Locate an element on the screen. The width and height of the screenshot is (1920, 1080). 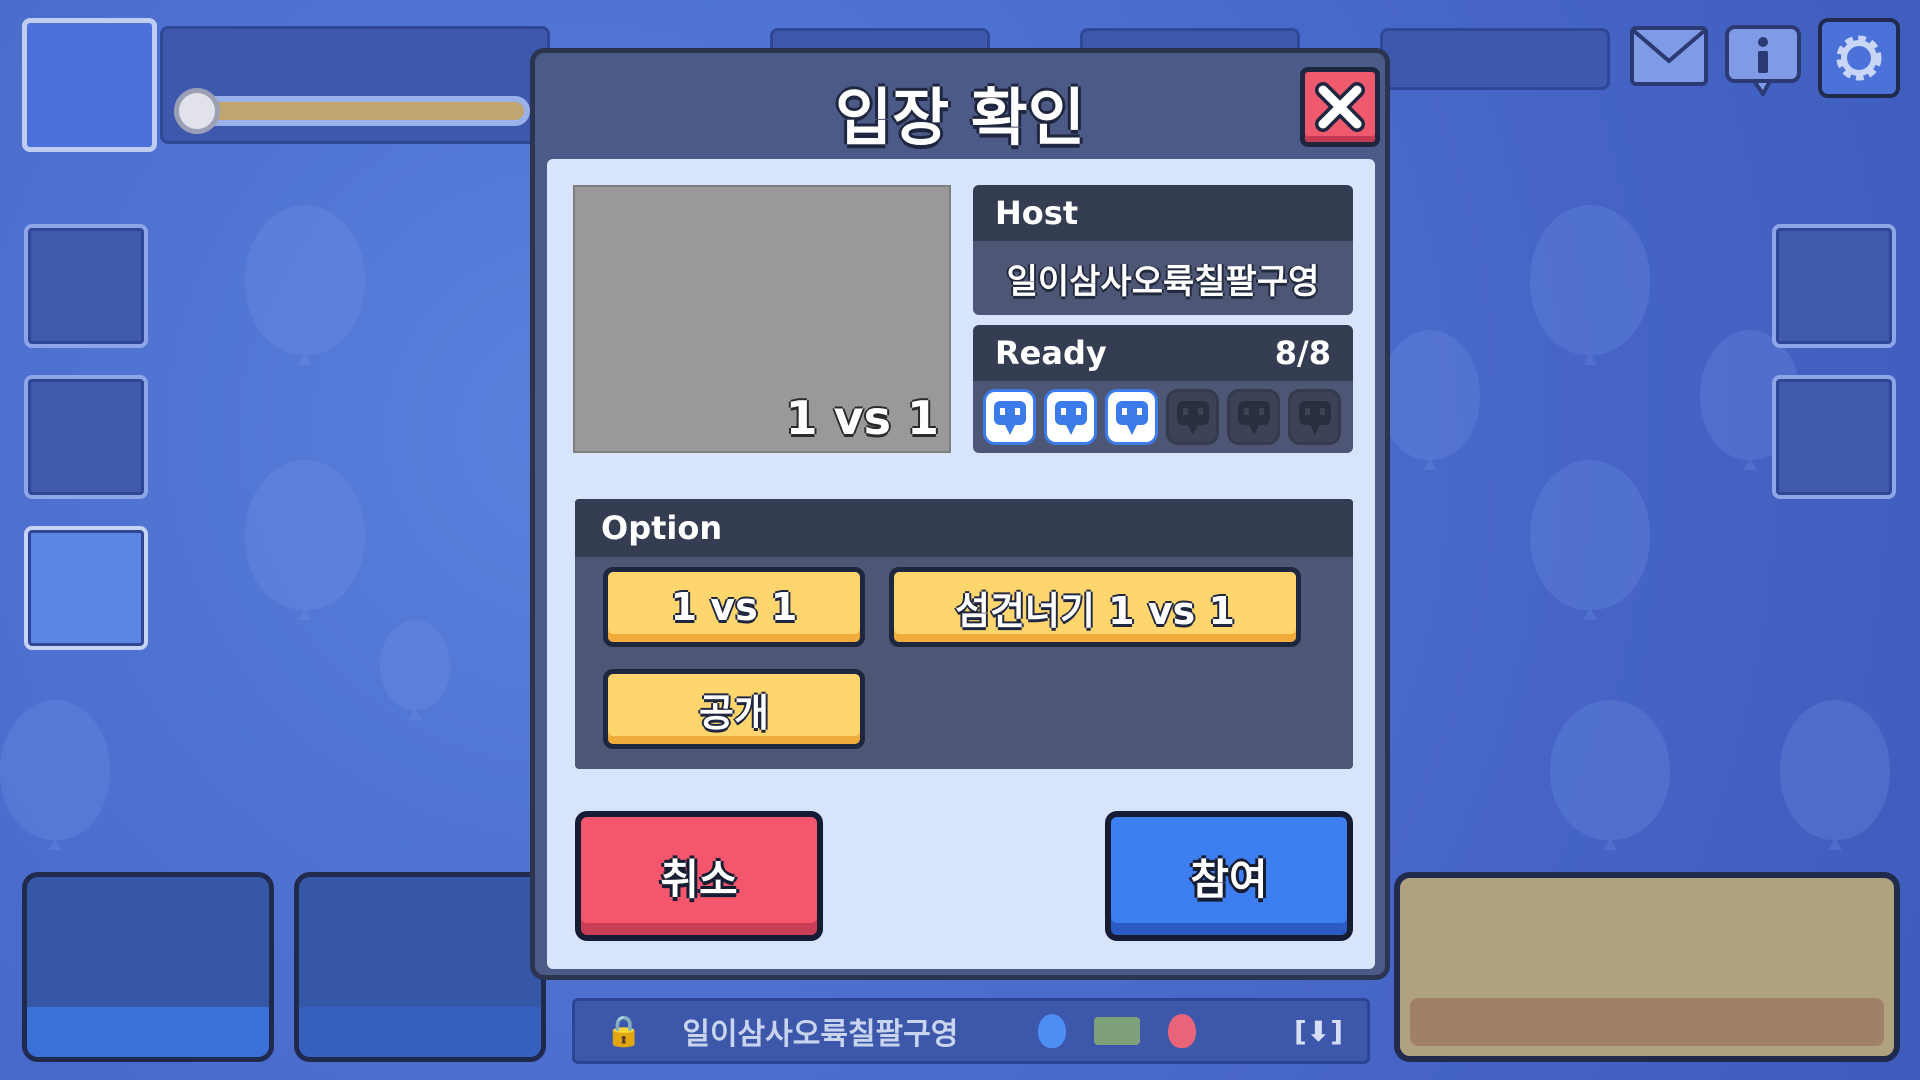
ready-count: 8/8 is located at coordinates (1302, 353).